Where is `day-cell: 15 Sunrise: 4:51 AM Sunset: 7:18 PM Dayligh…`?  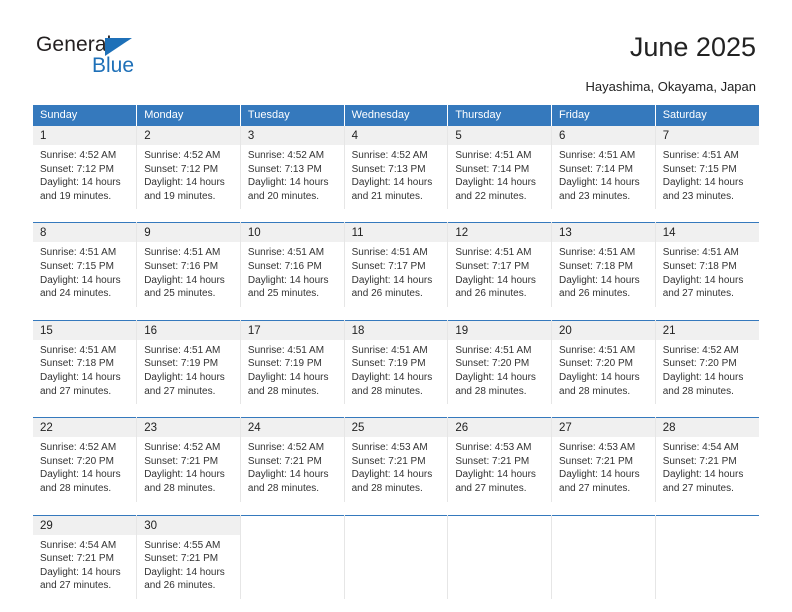 day-cell: 15 Sunrise: 4:51 AM Sunset: 7:18 PM Dayligh… is located at coordinates (85, 362).